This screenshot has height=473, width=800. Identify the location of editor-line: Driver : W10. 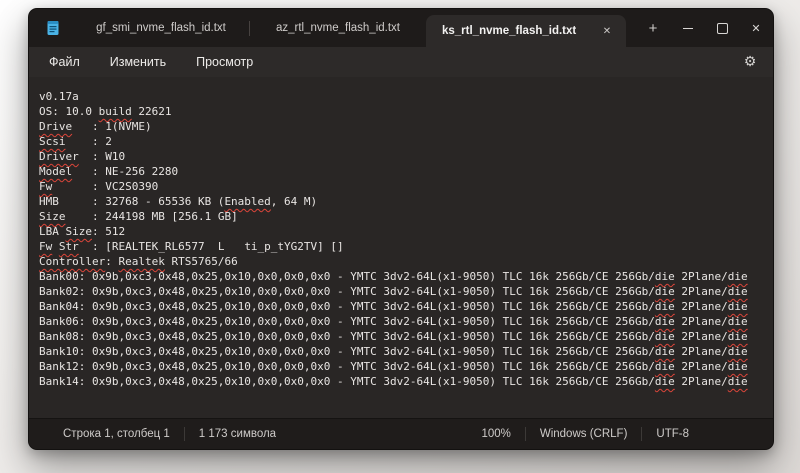
(404, 156).